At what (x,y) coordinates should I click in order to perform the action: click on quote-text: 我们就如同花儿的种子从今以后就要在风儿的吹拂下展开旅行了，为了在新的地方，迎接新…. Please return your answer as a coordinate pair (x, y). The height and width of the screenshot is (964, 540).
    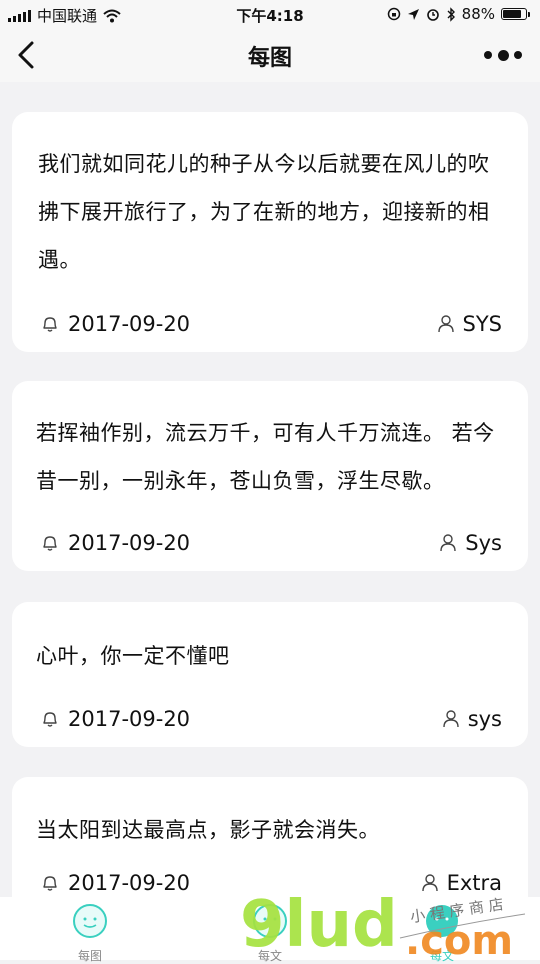
    Looking at the image, I should click on (264, 212).